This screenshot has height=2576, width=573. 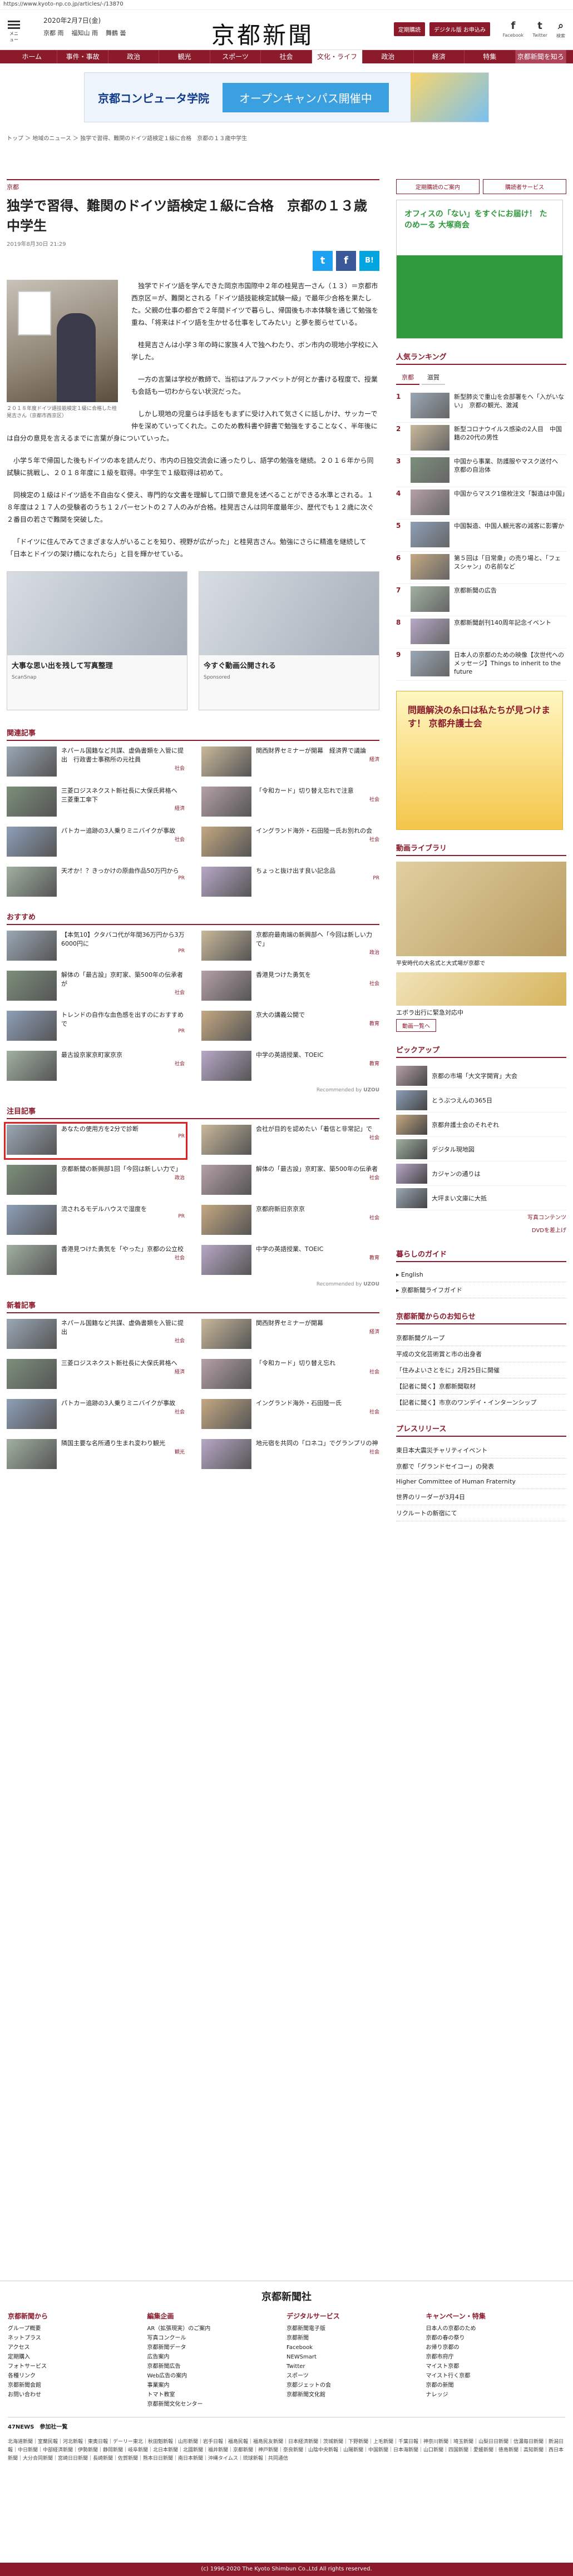 What do you see at coordinates (290, 762) in the screenshot?
I see `list-item: 関西財界セミナーが開幕 経済界で議論 経済` at bounding box center [290, 762].